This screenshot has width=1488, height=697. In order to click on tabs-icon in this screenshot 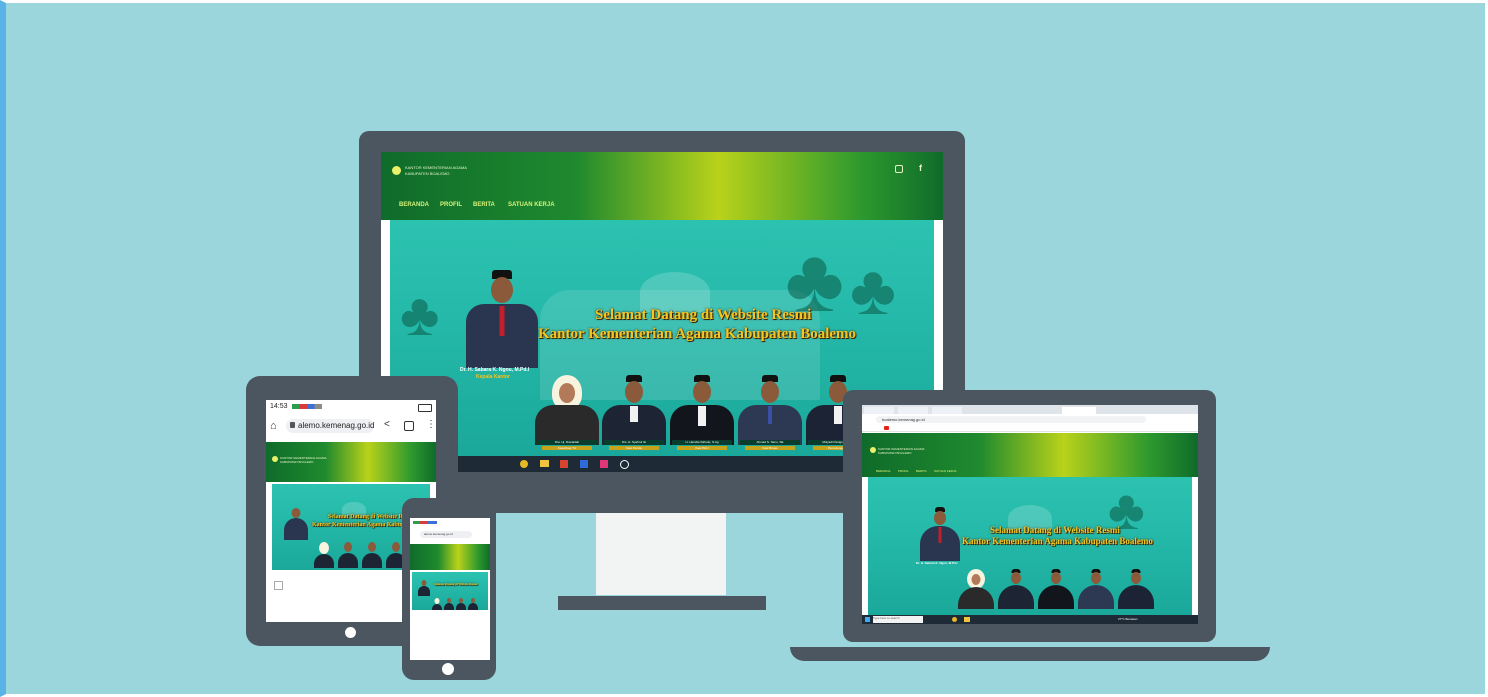, I will do `click(409, 426)`.